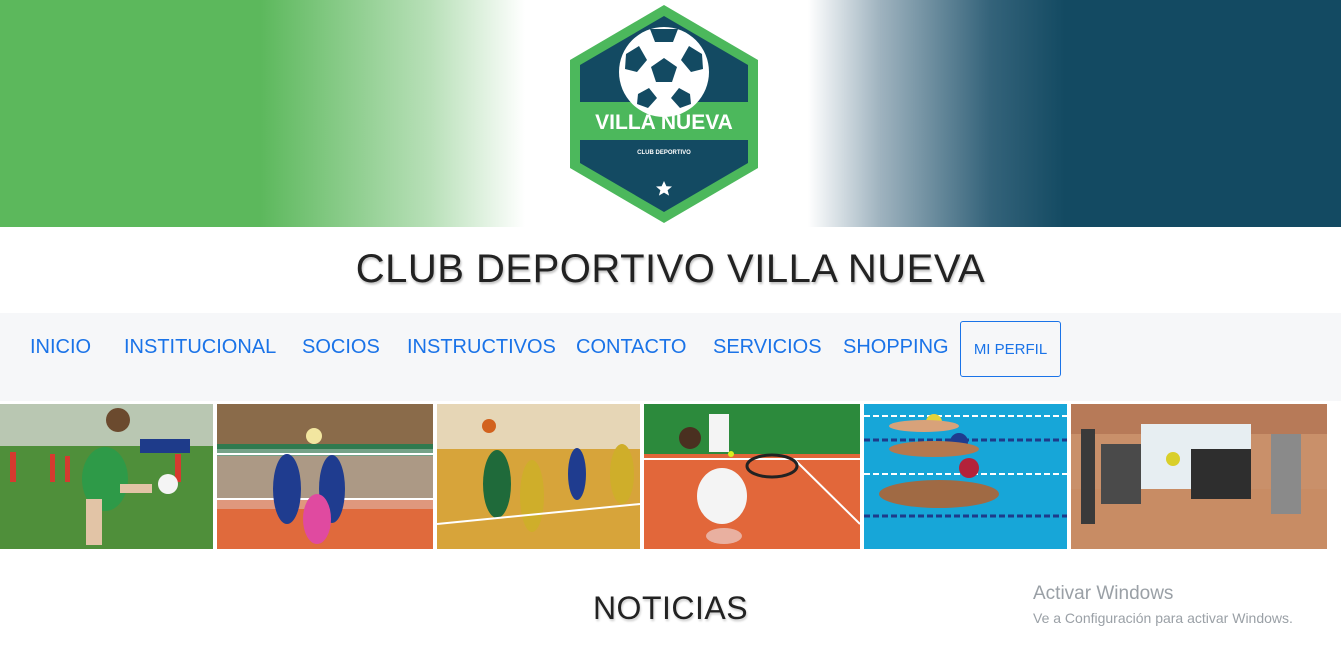  I want to click on nav-link-institucional: INSTITUCIONAL, so click(200, 347).